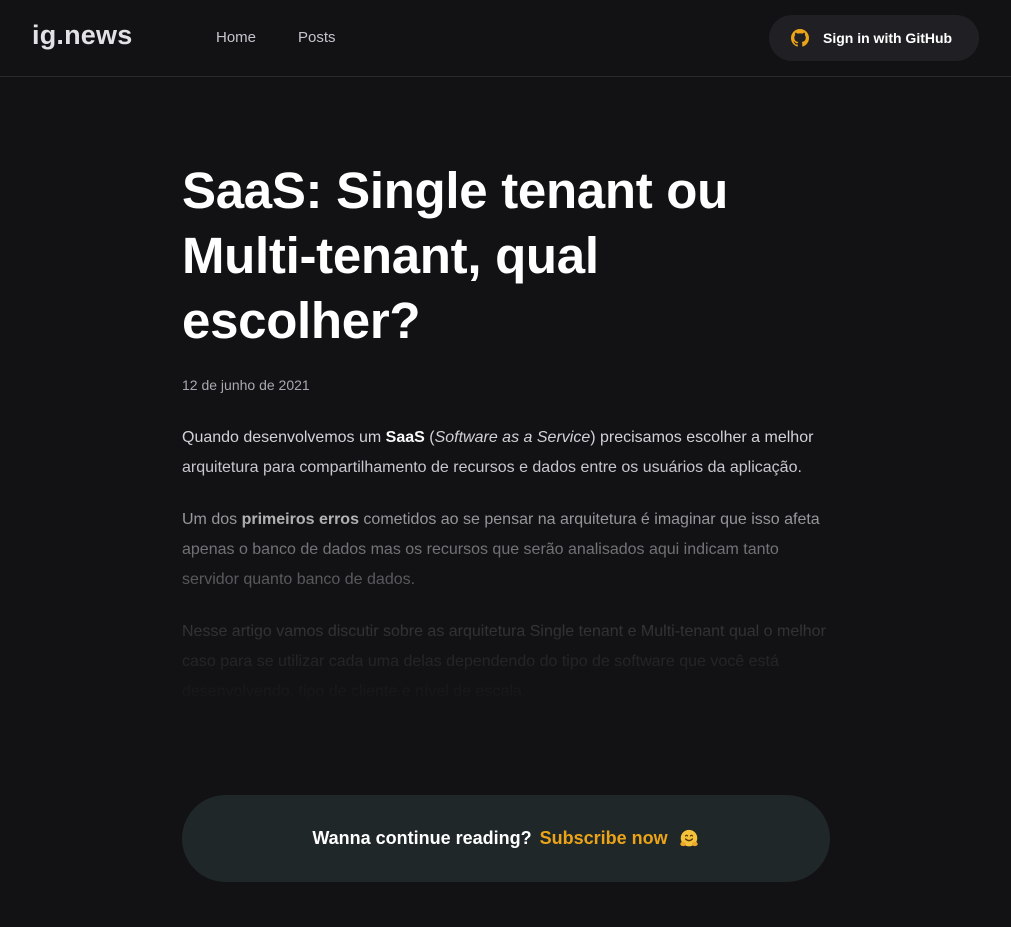  Describe the element at coordinates (604, 838) in the screenshot. I see `subscribe-now-link: Subscribe now` at that location.